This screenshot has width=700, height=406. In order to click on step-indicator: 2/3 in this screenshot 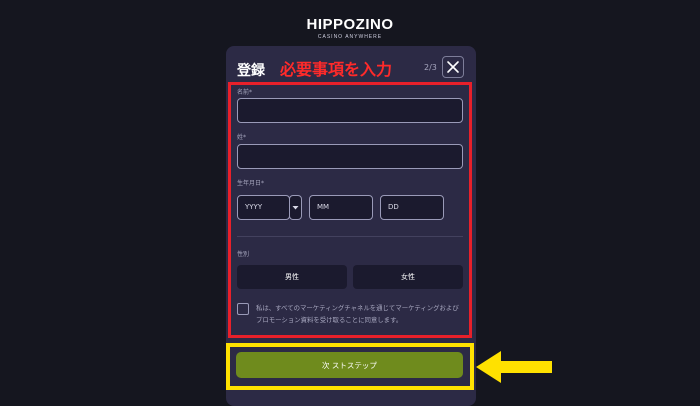, I will do `click(430, 67)`.